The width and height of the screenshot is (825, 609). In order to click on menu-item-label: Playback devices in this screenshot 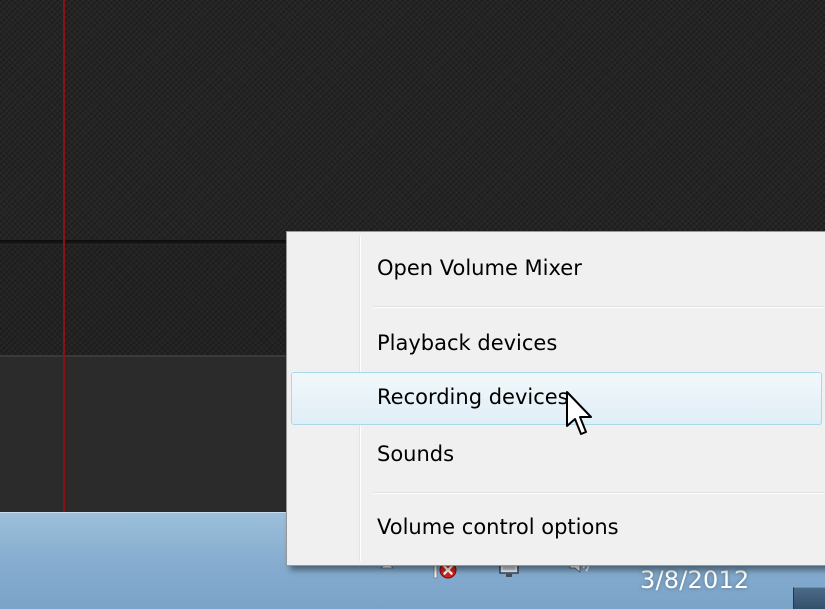, I will do `click(467, 343)`.